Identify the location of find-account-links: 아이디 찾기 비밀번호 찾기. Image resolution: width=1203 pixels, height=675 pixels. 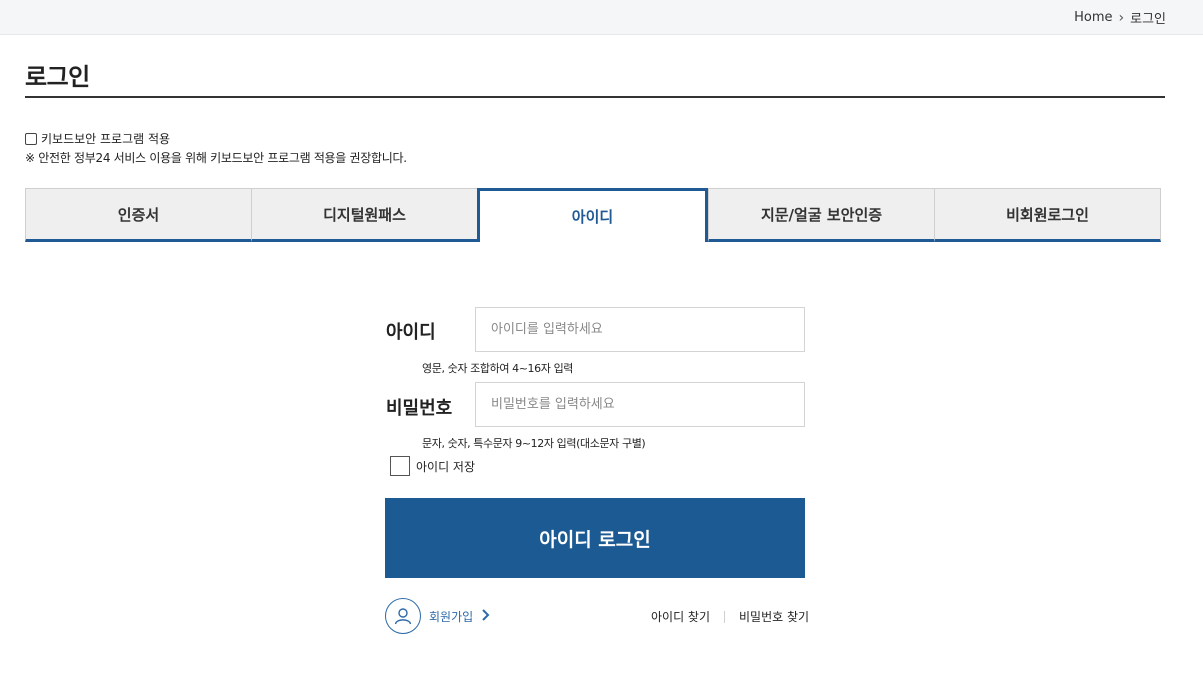
(730, 616).